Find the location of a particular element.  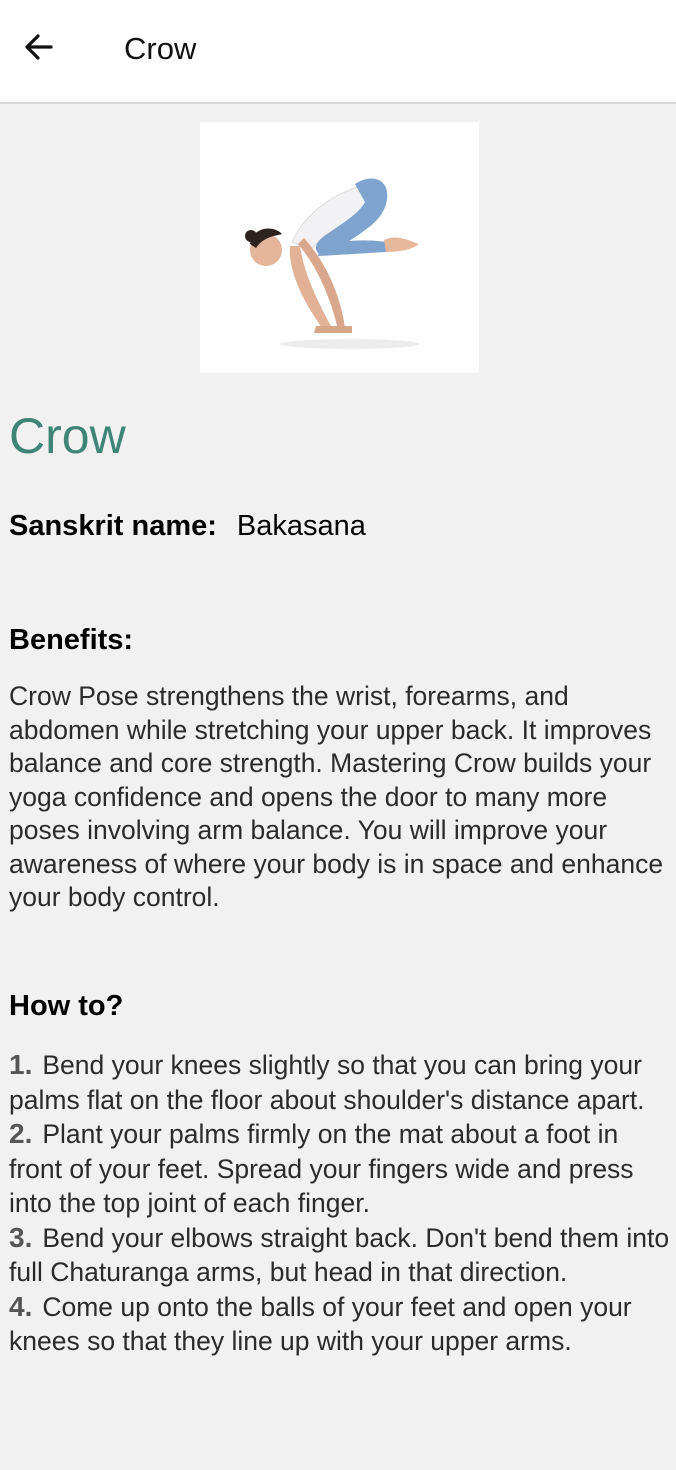

step-number: 2. is located at coordinates (21, 1133).